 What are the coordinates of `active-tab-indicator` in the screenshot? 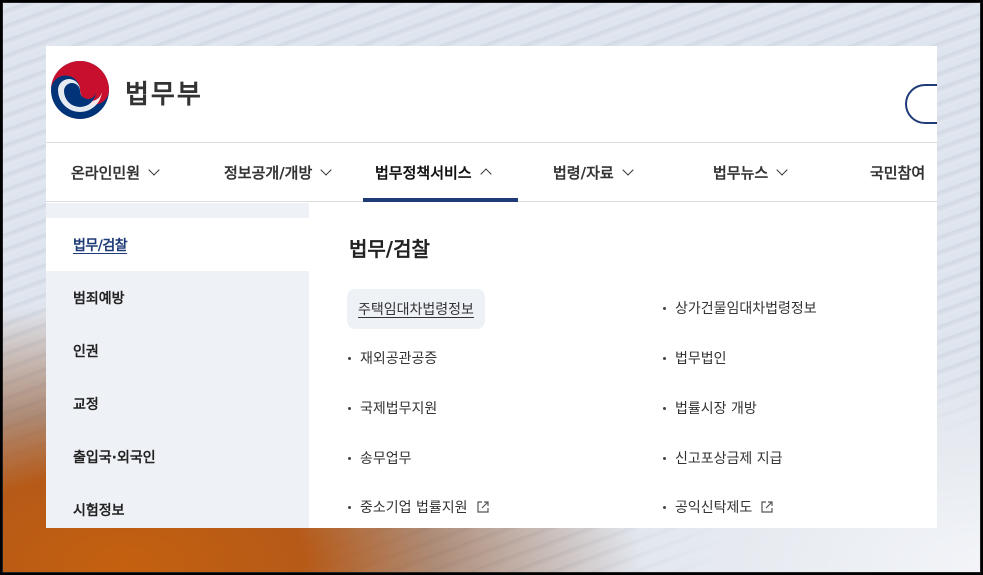 It's located at (440, 200).